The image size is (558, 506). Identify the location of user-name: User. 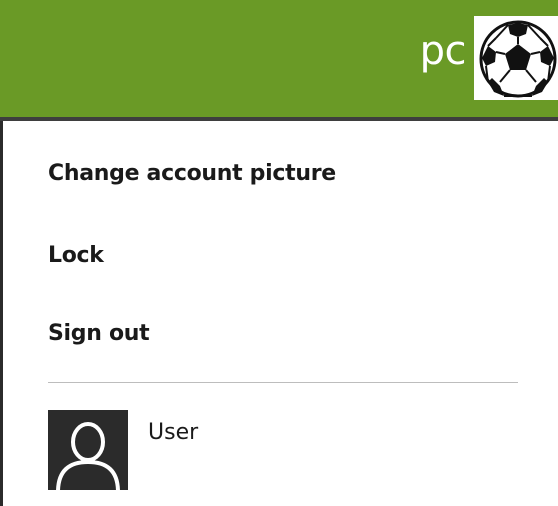
(173, 432).